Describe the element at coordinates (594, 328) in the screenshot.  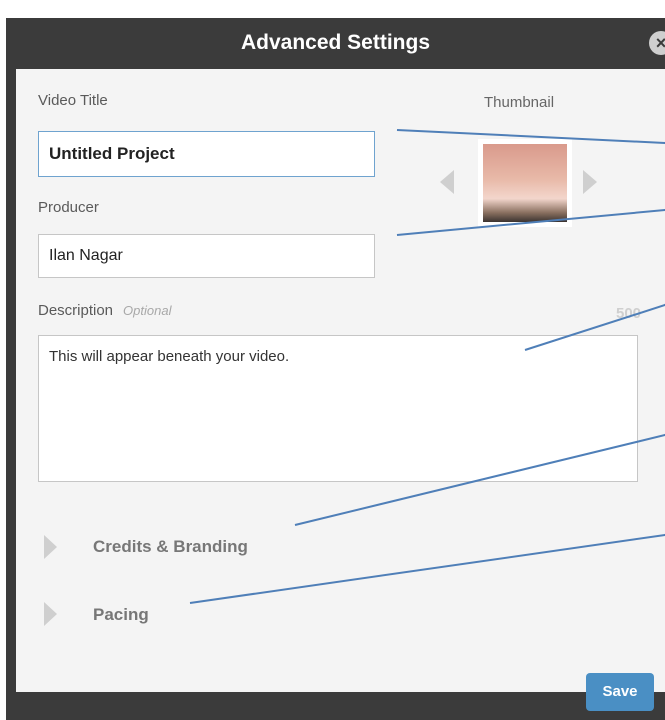
I see `annotation-arrow-description` at that location.